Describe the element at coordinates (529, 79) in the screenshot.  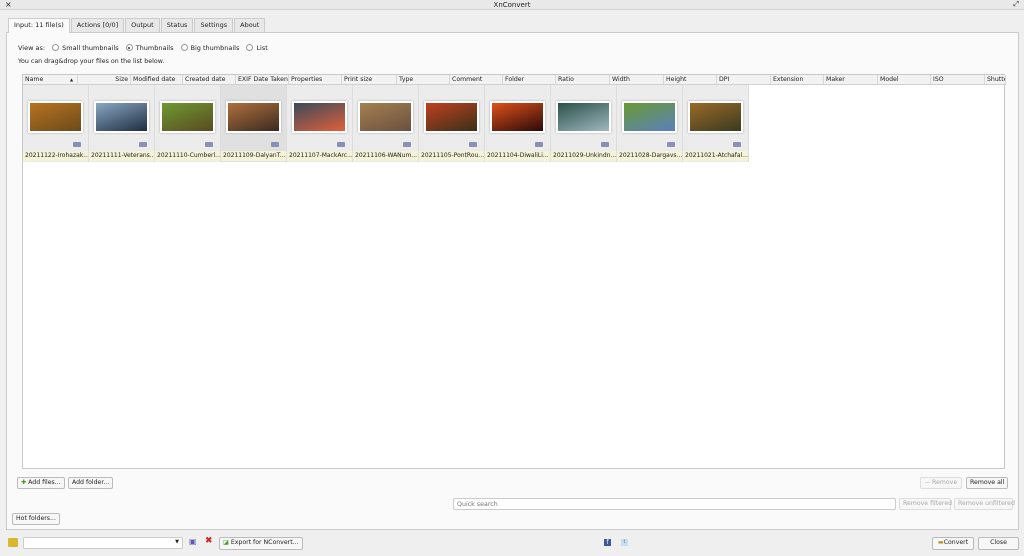
I see `column-header-folder: Folder` at that location.